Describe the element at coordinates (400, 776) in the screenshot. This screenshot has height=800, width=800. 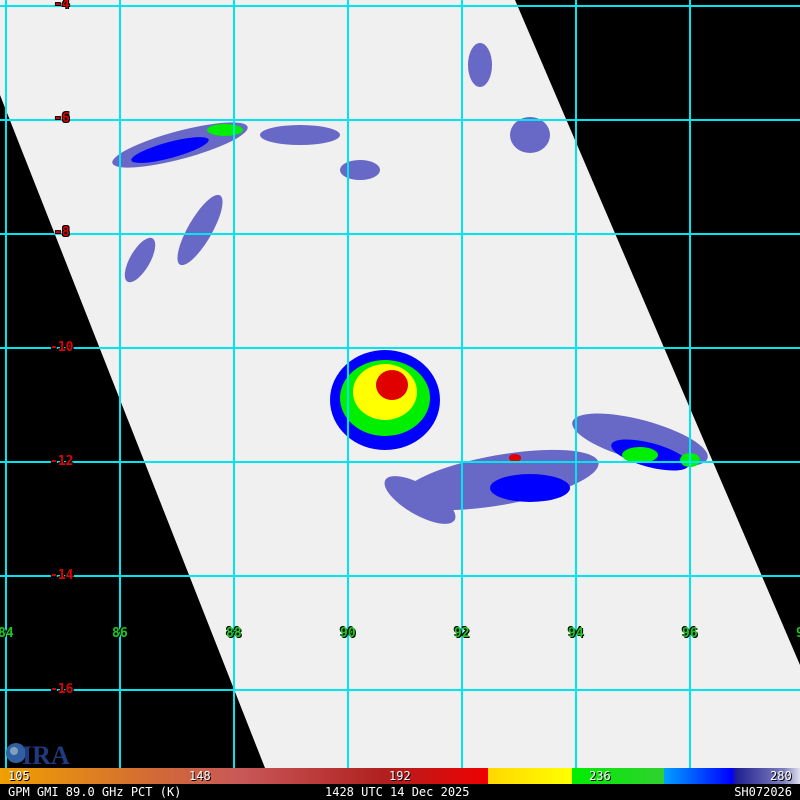
I see `colorbar-tick: 192` at that location.